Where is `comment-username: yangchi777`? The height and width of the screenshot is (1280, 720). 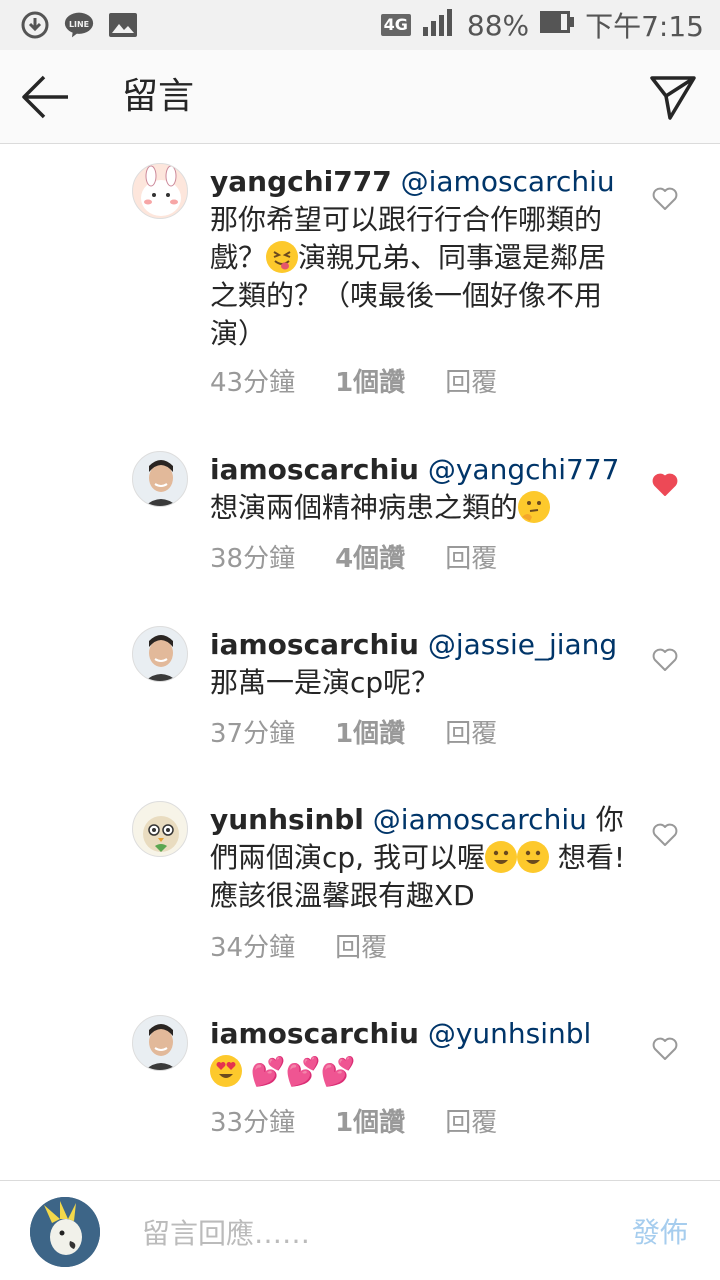
comment-username: yangchi777 is located at coordinates (301, 181).